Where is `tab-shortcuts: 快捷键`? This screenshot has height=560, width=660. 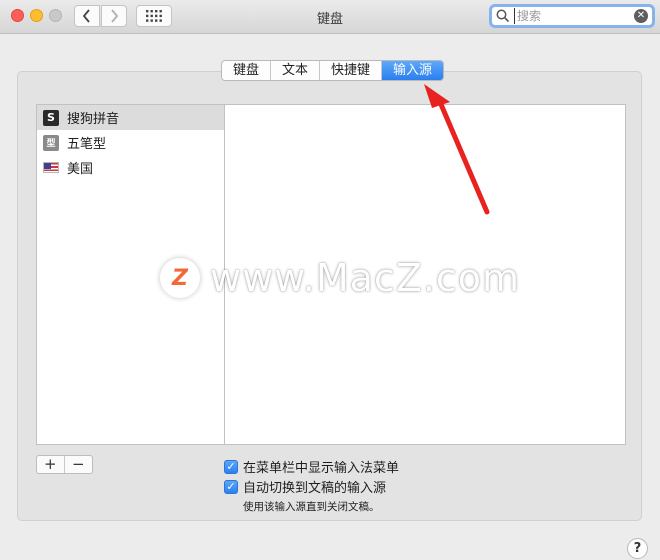
tab-shortcuts: 快捷键 is located at coordinates (351, 70).